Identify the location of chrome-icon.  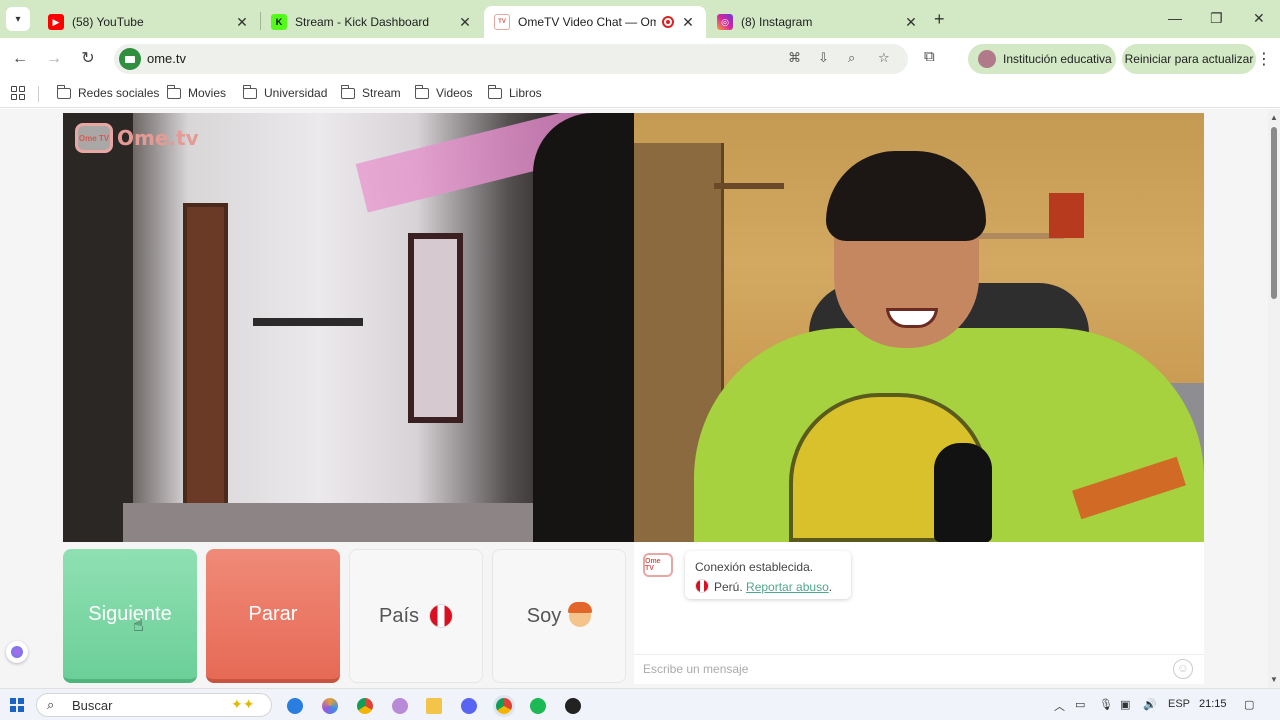
(365, 706).